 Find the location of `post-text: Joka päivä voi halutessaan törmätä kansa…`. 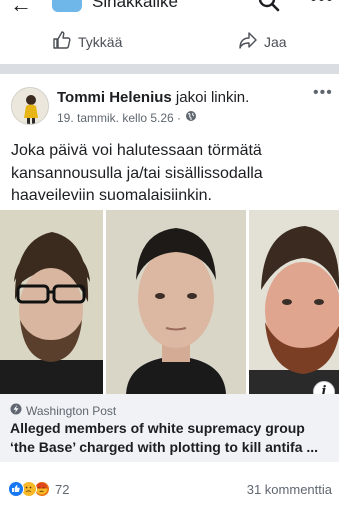

post-text: Joka päivä voi halutessaan törmätä kansa… is located at coordinates (137, 173).